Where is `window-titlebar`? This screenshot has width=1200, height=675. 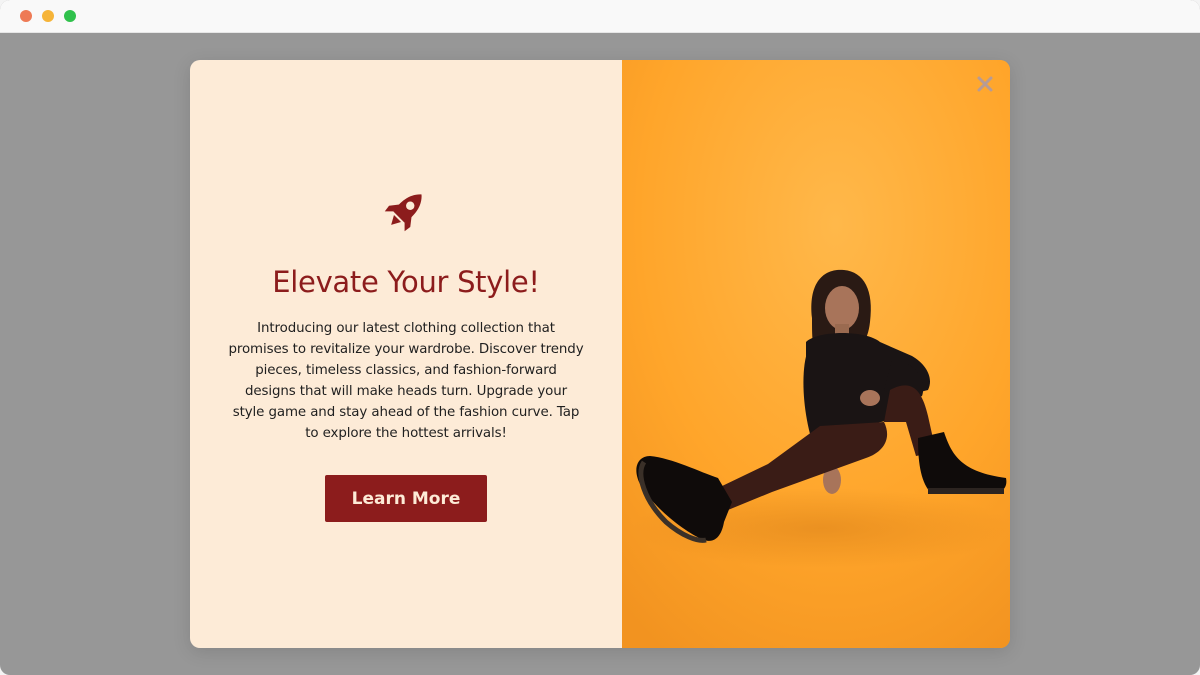
window-titlebar is located at coordinates (600, 16).